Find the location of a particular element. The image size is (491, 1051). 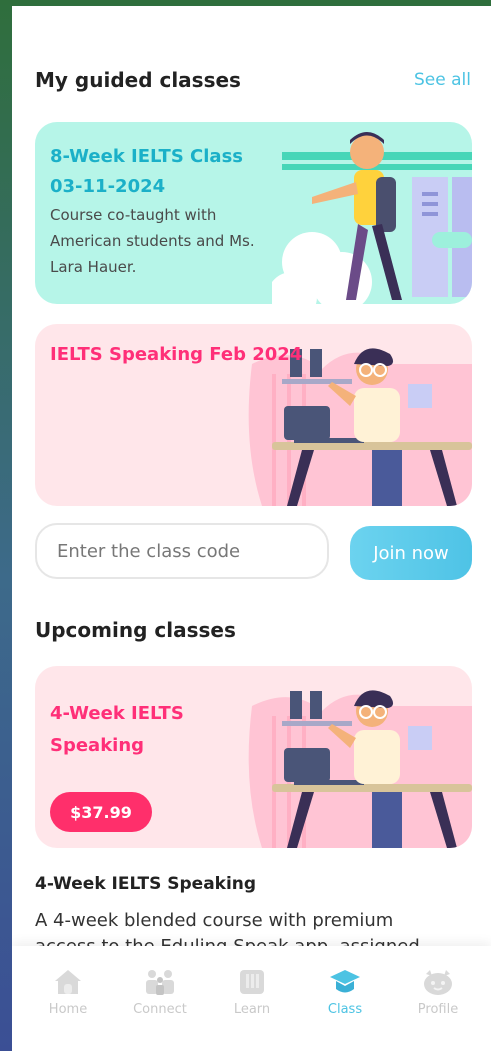

class-card-title: IELTS Speaking Feb 2024 is located at coordinates (176, 354).